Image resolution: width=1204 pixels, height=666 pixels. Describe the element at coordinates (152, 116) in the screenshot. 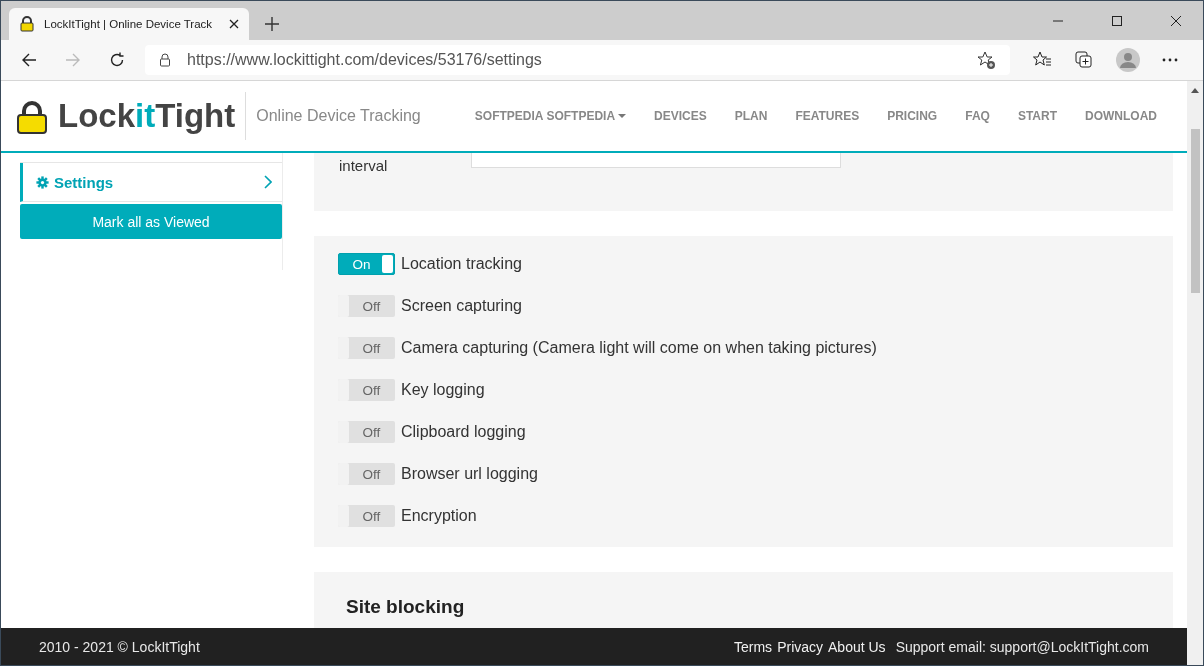

I see `site-logo: LockitTight` at that location.